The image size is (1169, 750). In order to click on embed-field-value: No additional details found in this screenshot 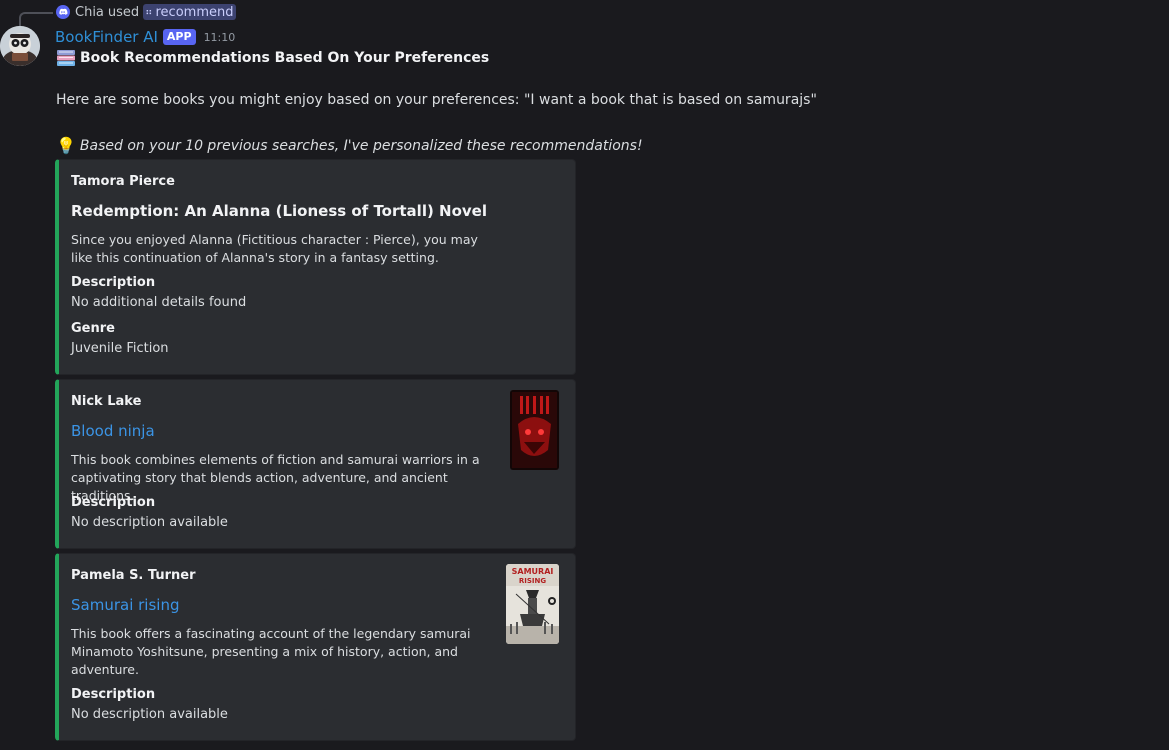, I will do `click(159, 302)`.